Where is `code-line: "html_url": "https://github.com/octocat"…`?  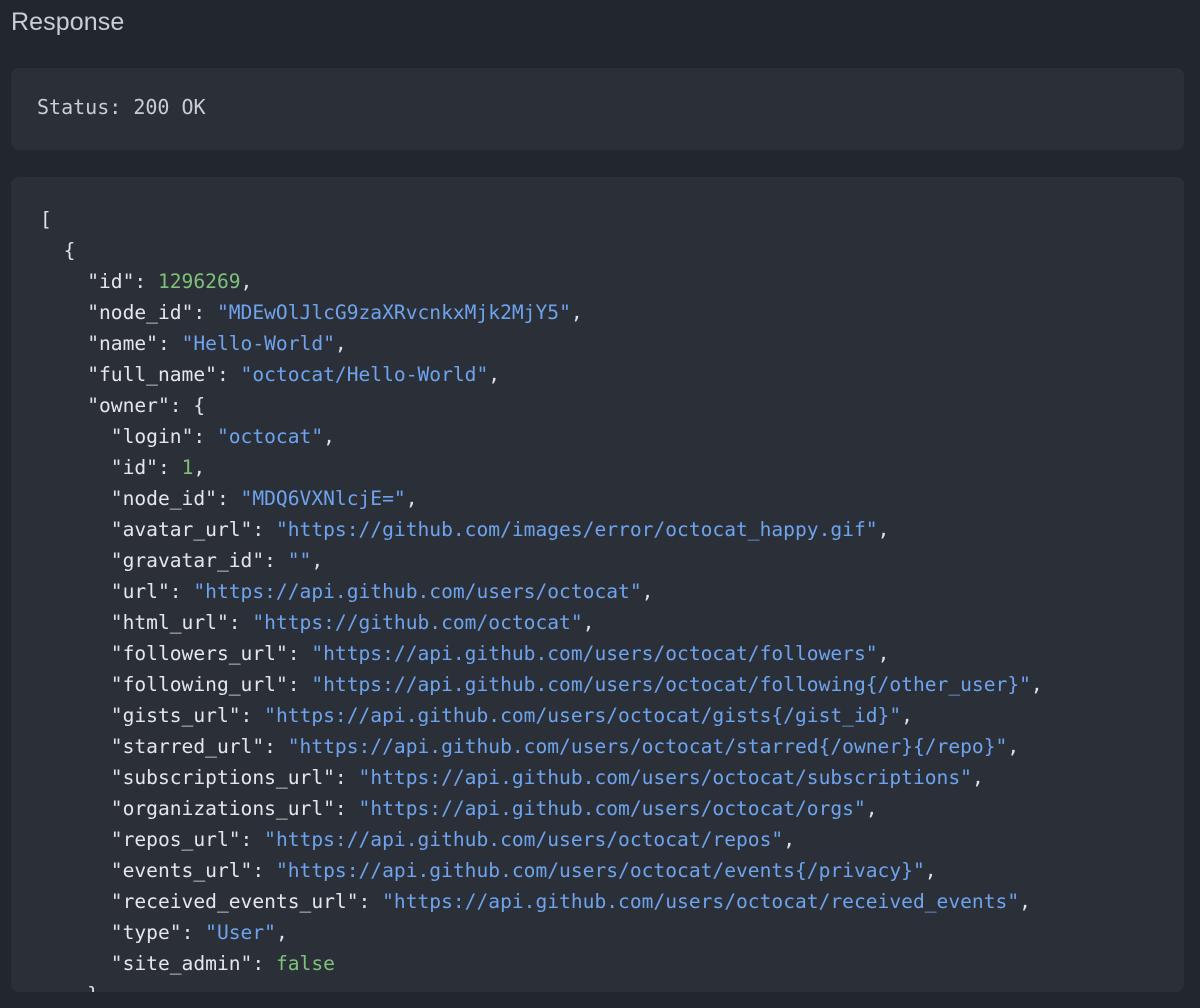
code-line: "html_url": "https://github.com/octocat"… is located at coordinates (541, 622).